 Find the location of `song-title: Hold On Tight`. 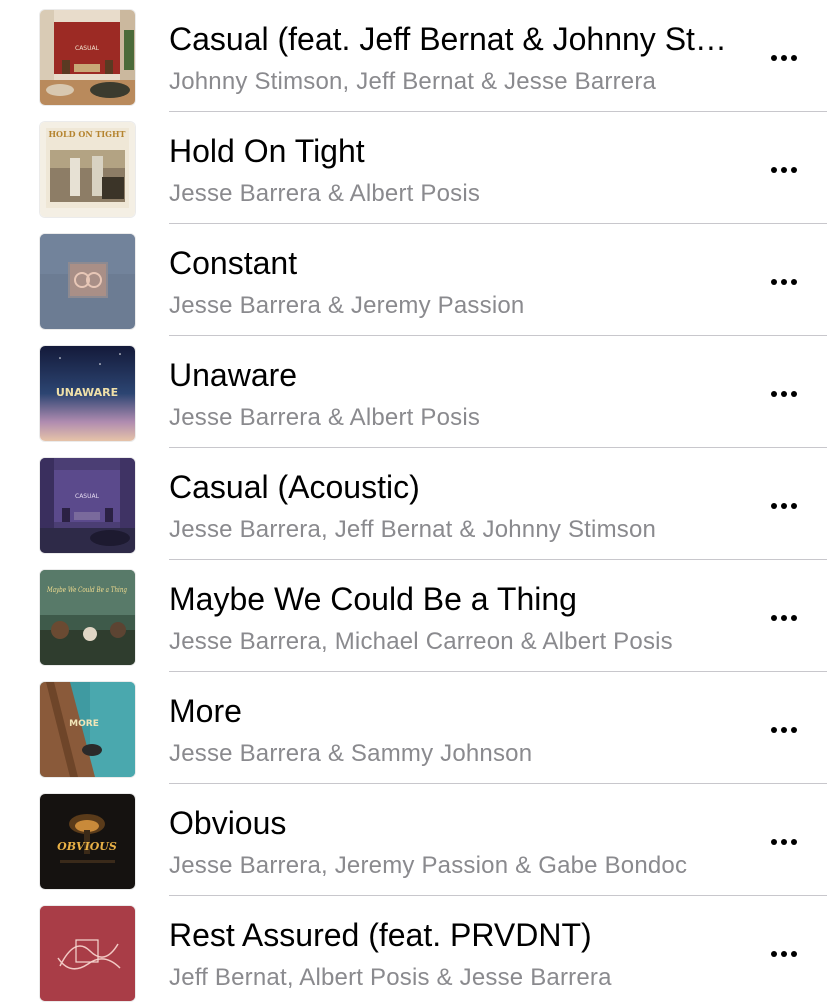

song-title: Hold On Tight is located at coordinates (267, 151).